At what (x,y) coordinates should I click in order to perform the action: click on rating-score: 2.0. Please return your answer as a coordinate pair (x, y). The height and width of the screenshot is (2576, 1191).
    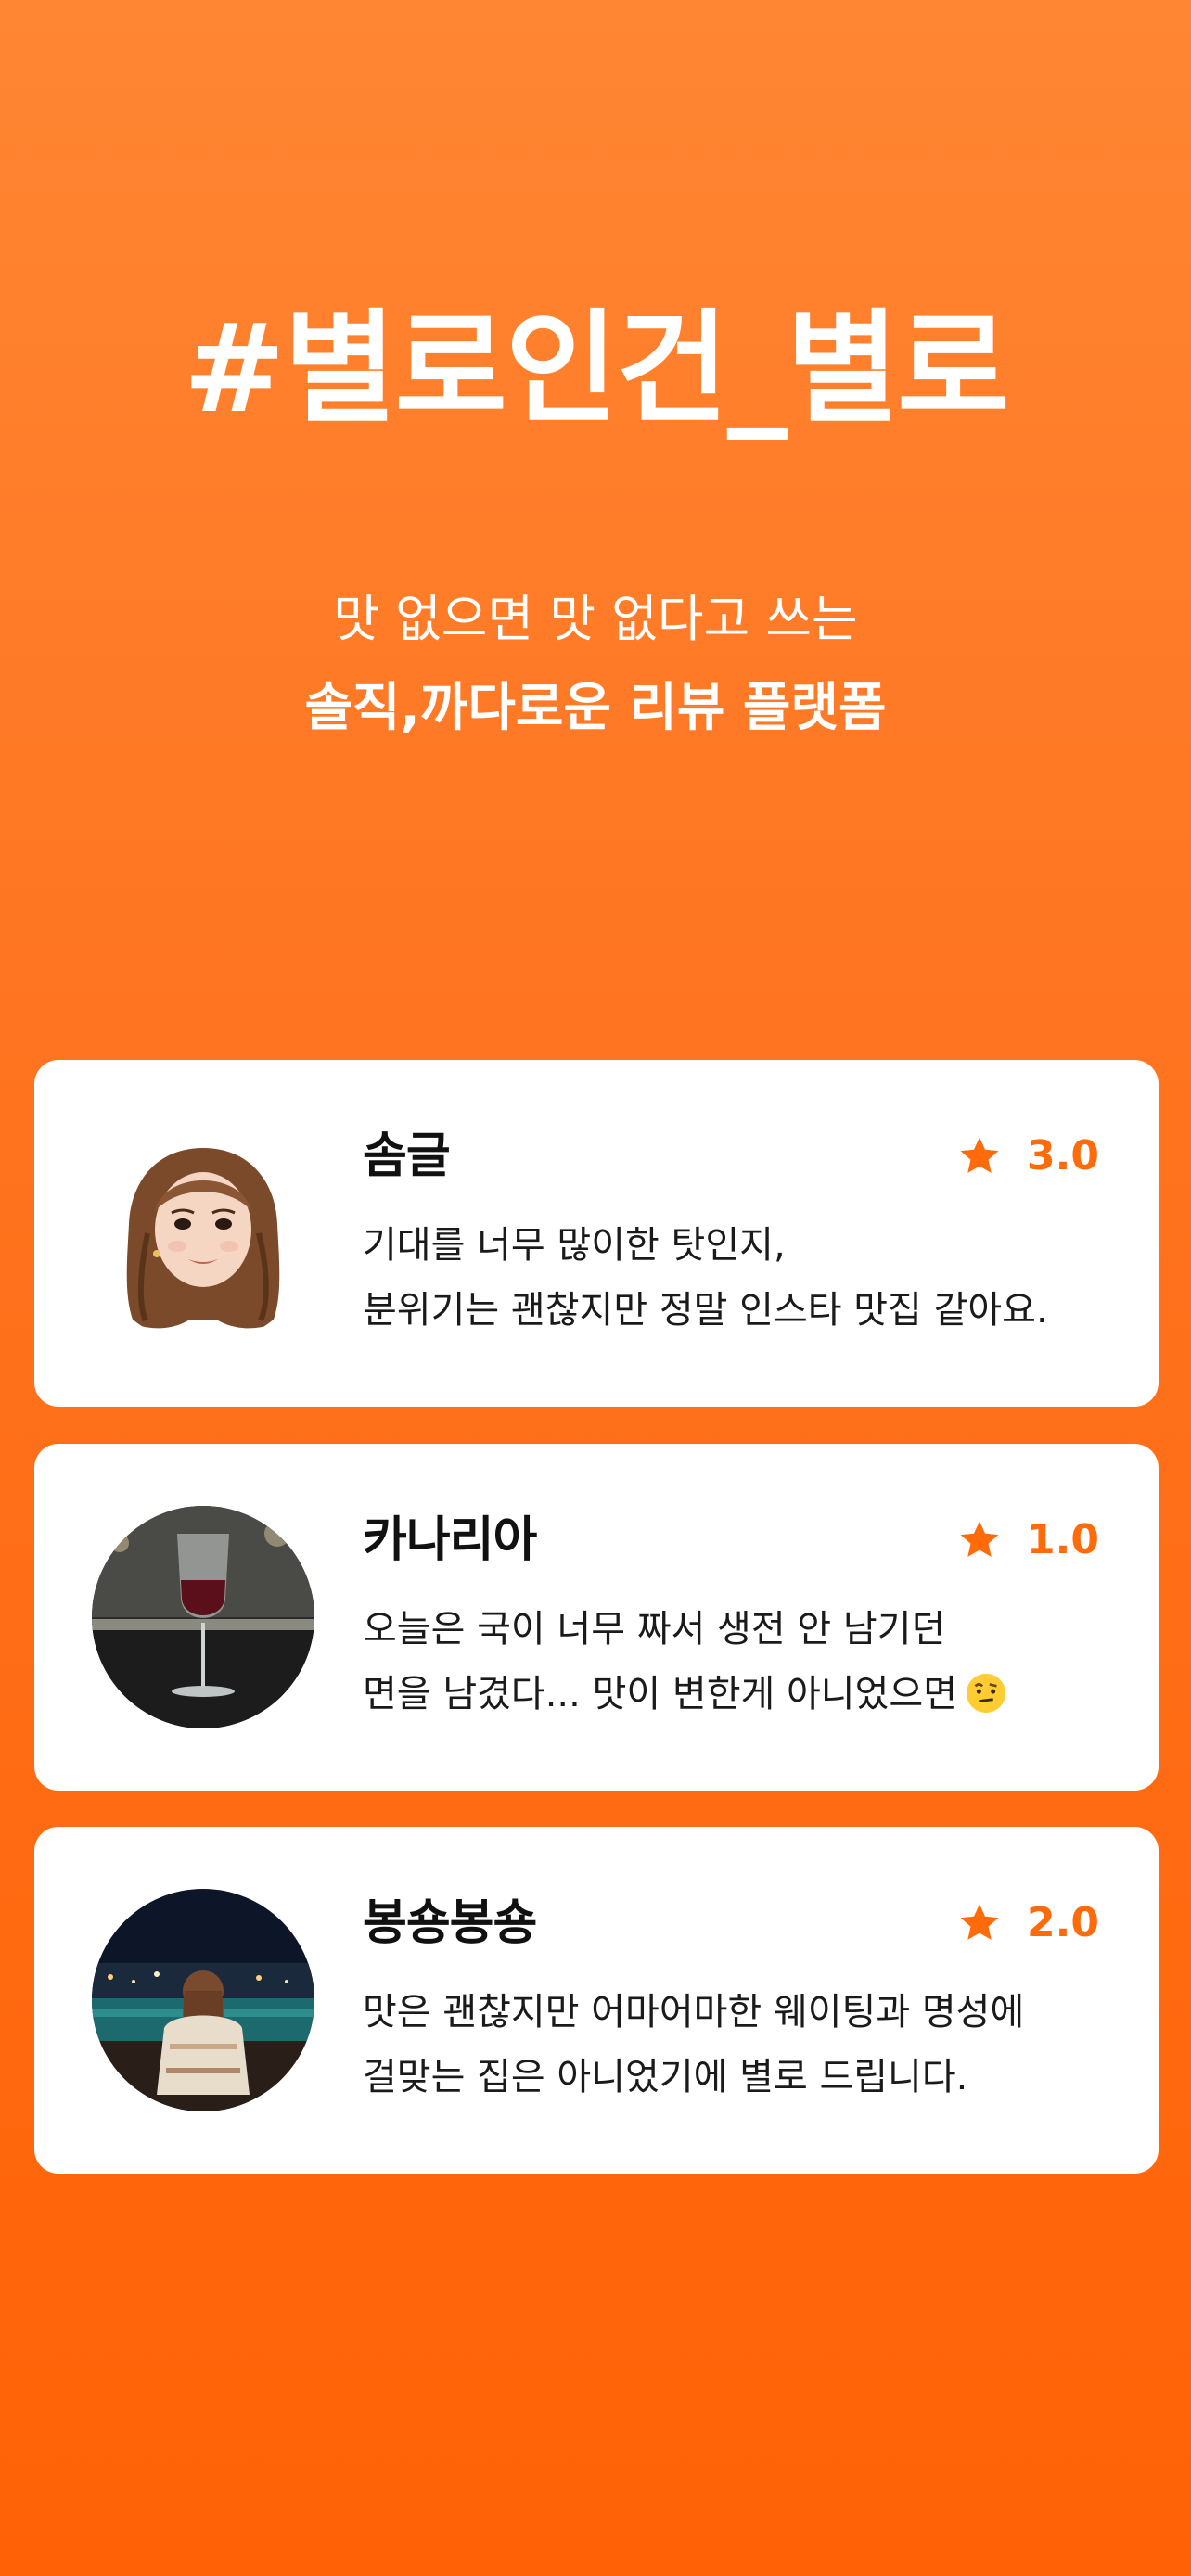
    Looking at the image, I should click on (1063, 1923).